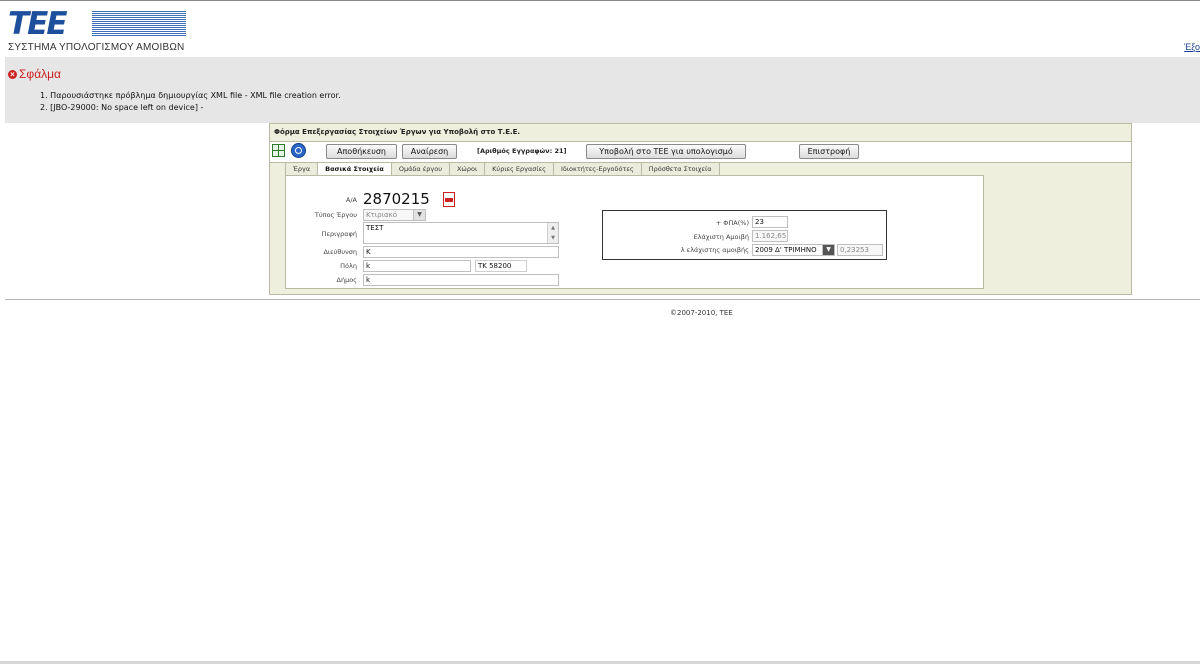 The height and width of the screenshot is (664, 1200). What do you see at coordinates (375, 228) in the screenshot?
I see `description-value: ΤΕΣΤ` at bounding box center [375, 228].